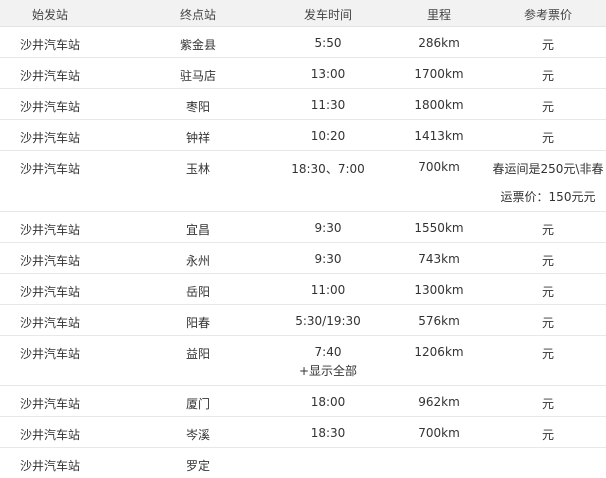 The width and height of the screenshot is (606, 478). I want to click on table-row: 沙井汽车站 厦门 18:00 962km 元, so click(303, 401).